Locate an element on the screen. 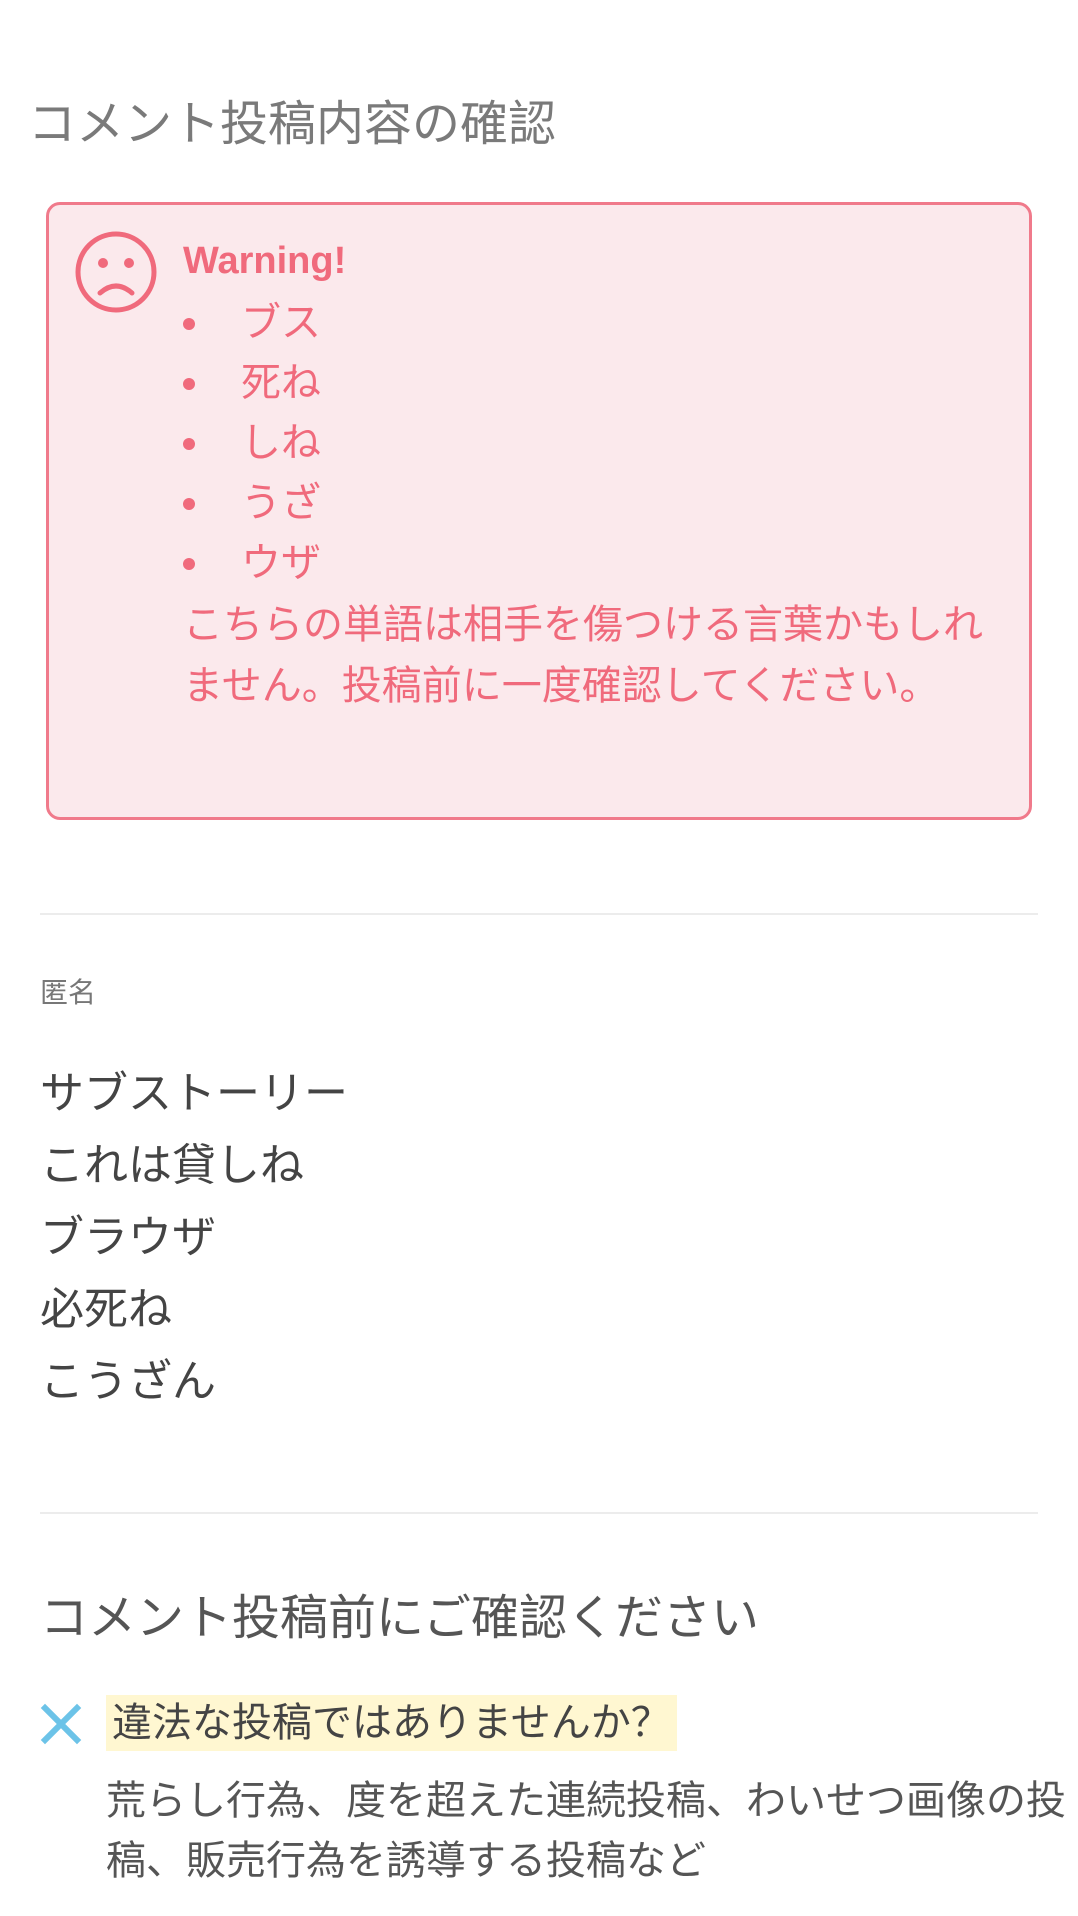 The width and height of the screenshot is (1078, 1916). flagged-word-list: ブス 死ね しね うざ ウザ is located at coordinates (588, 443).